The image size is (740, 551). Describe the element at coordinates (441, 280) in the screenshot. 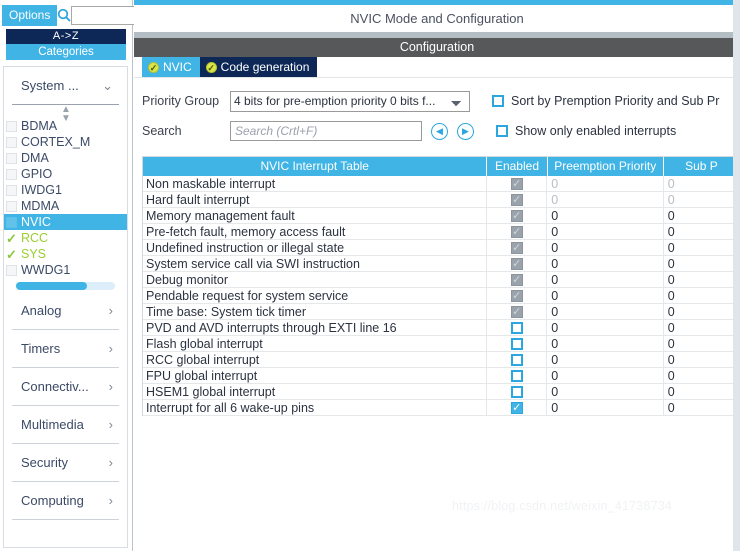

I see `table-row: Debug monitor ✓ 0 0` at that location.